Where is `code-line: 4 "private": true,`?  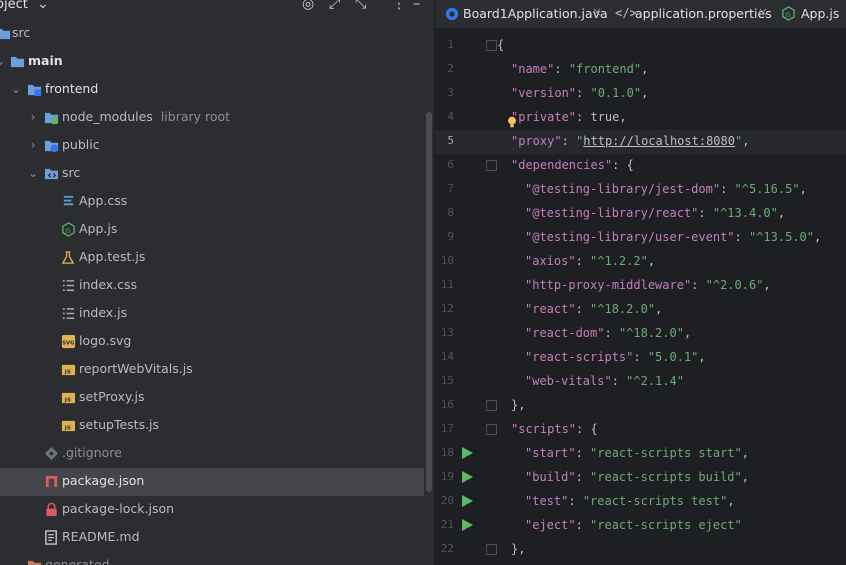 code-line: 4 "private": true, is located at coordinates (640, 118).